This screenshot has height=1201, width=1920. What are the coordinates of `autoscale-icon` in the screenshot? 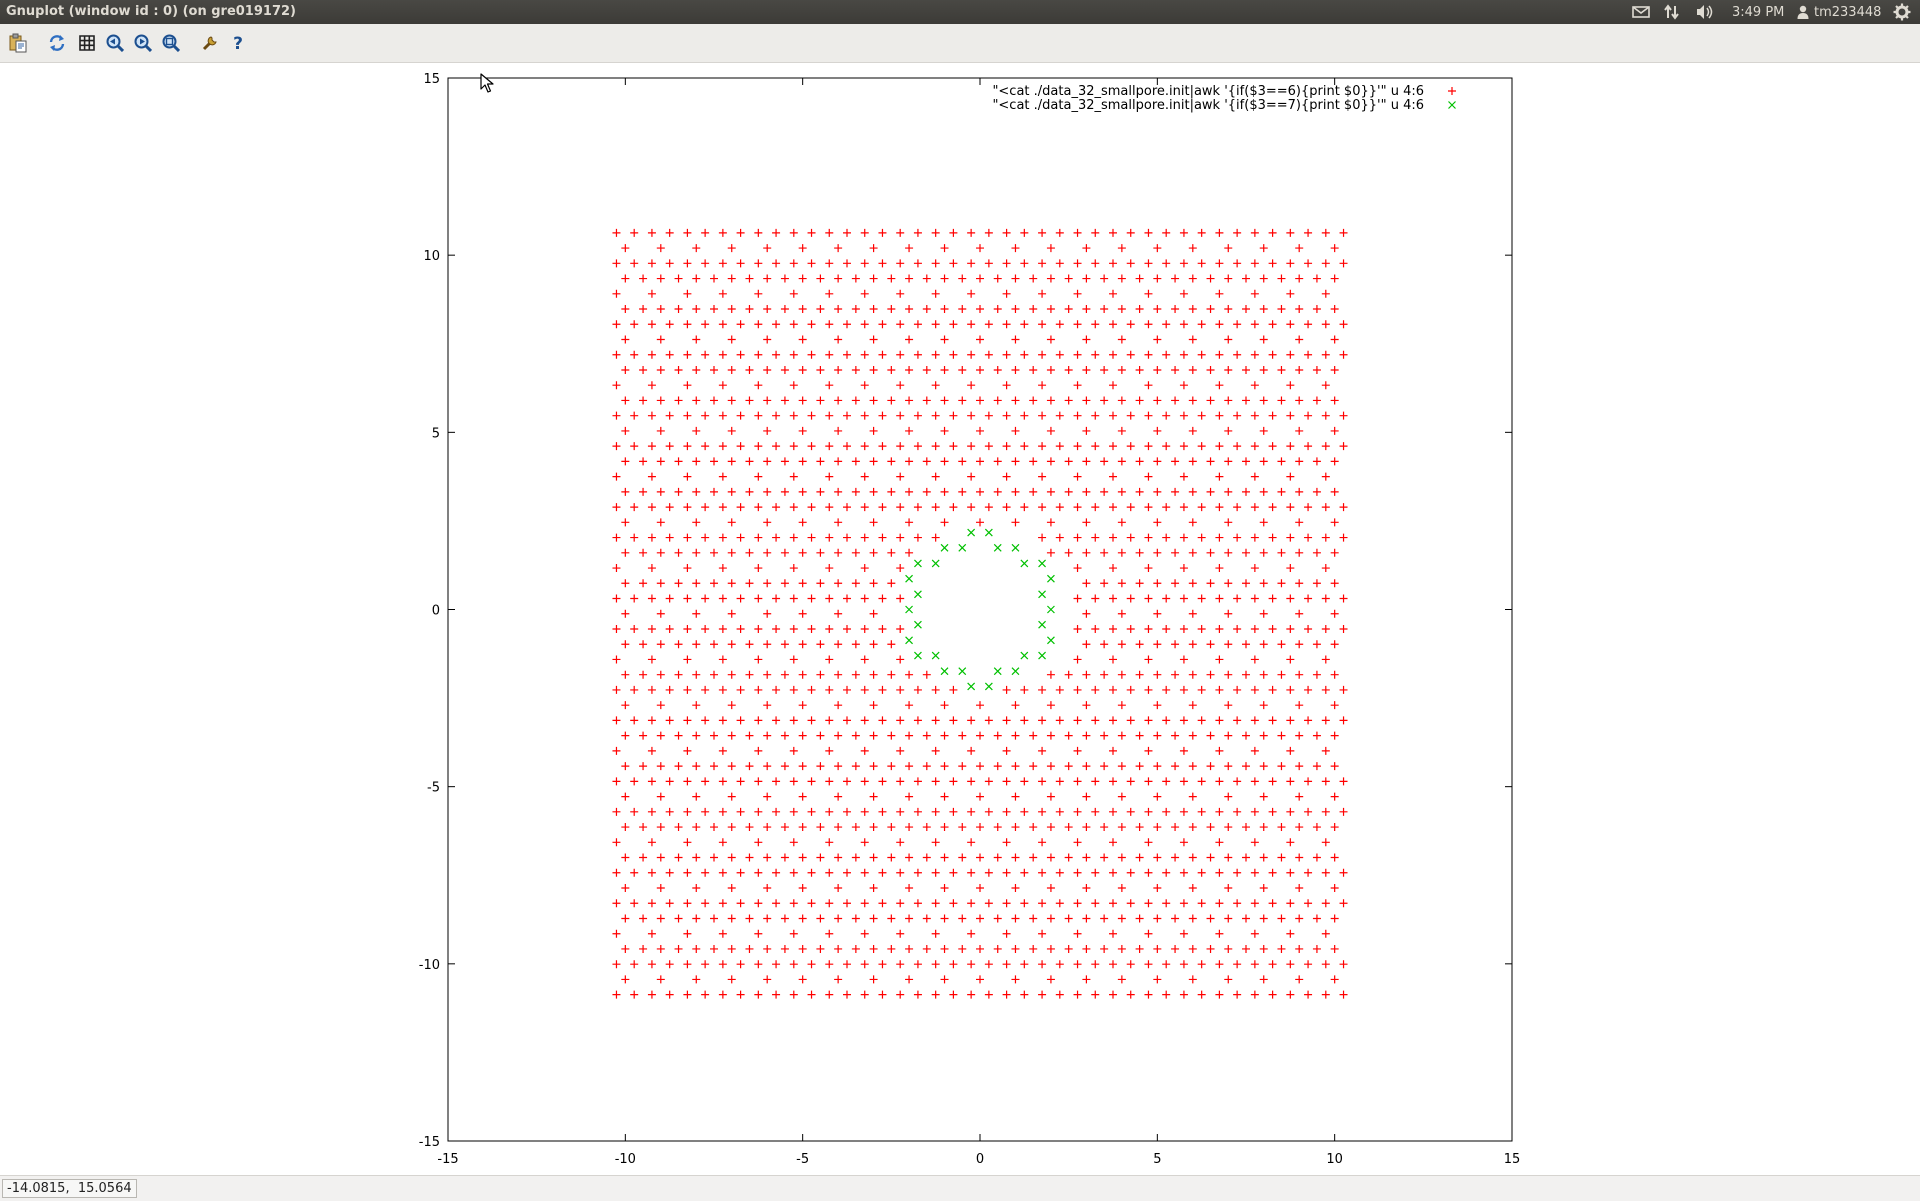 It's located at (171, 43).